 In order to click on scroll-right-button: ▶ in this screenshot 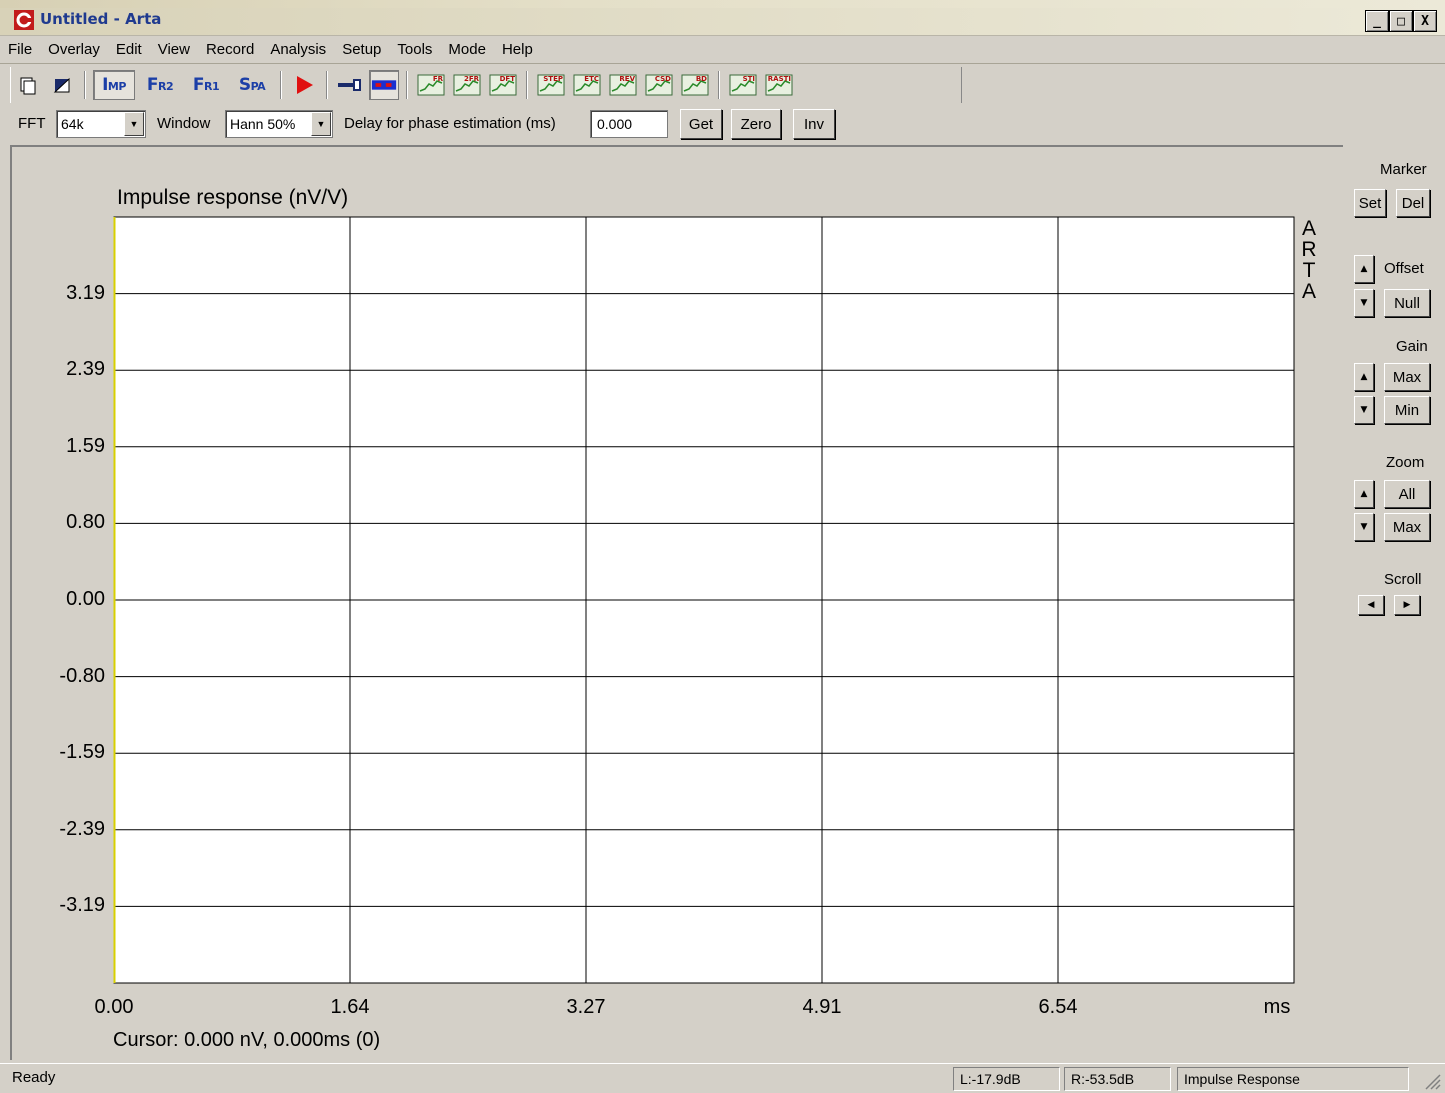, I will do `click(1407, 605)`.